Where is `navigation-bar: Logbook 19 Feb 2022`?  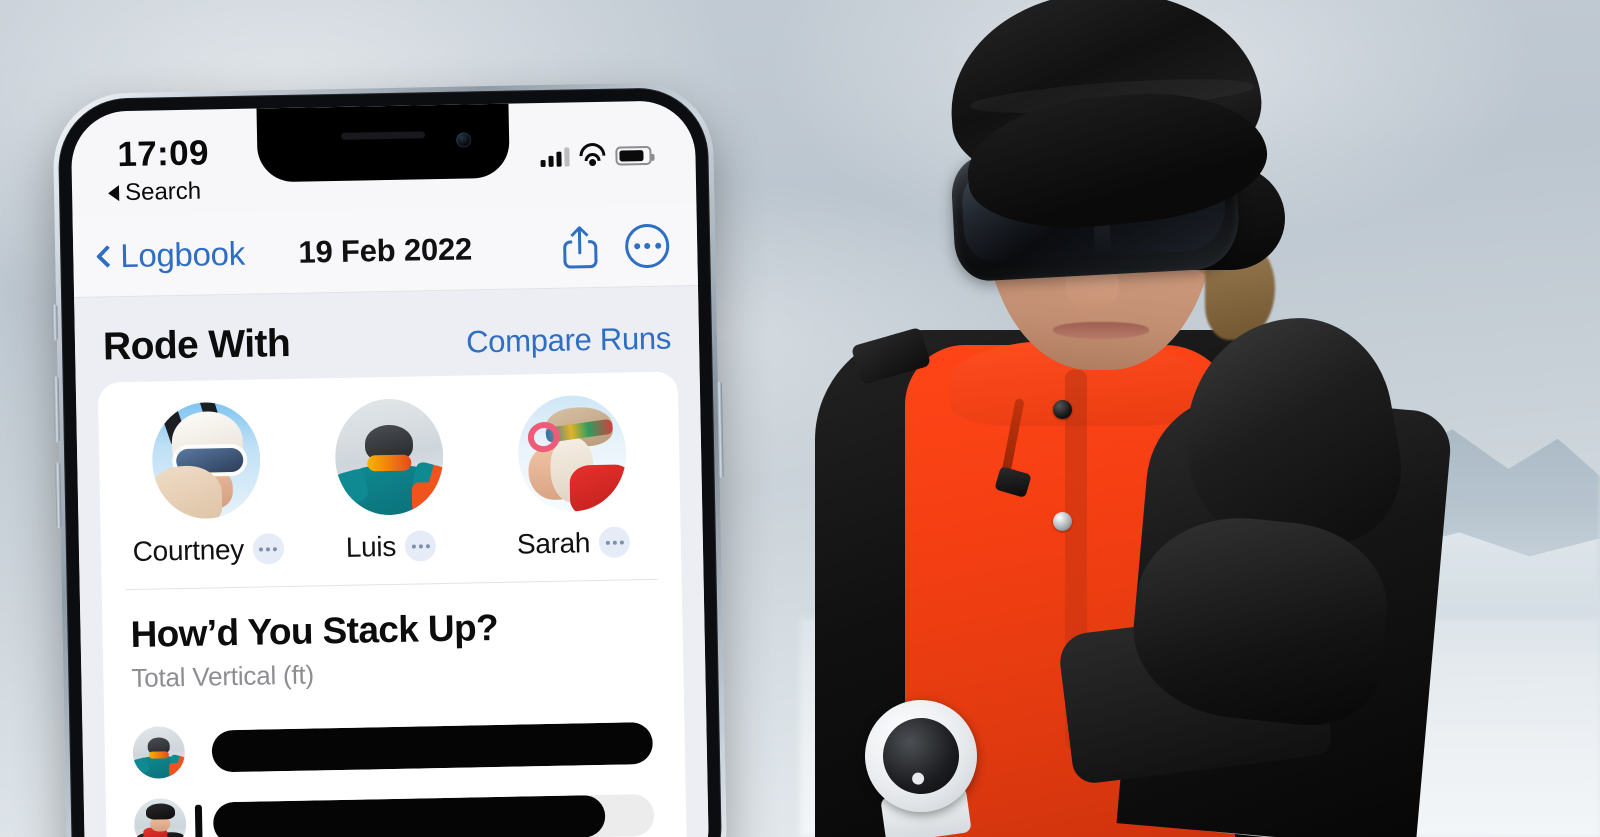 navigation-bar: Logbook 19 Feb 2022 is located at coordinates (385, 251).